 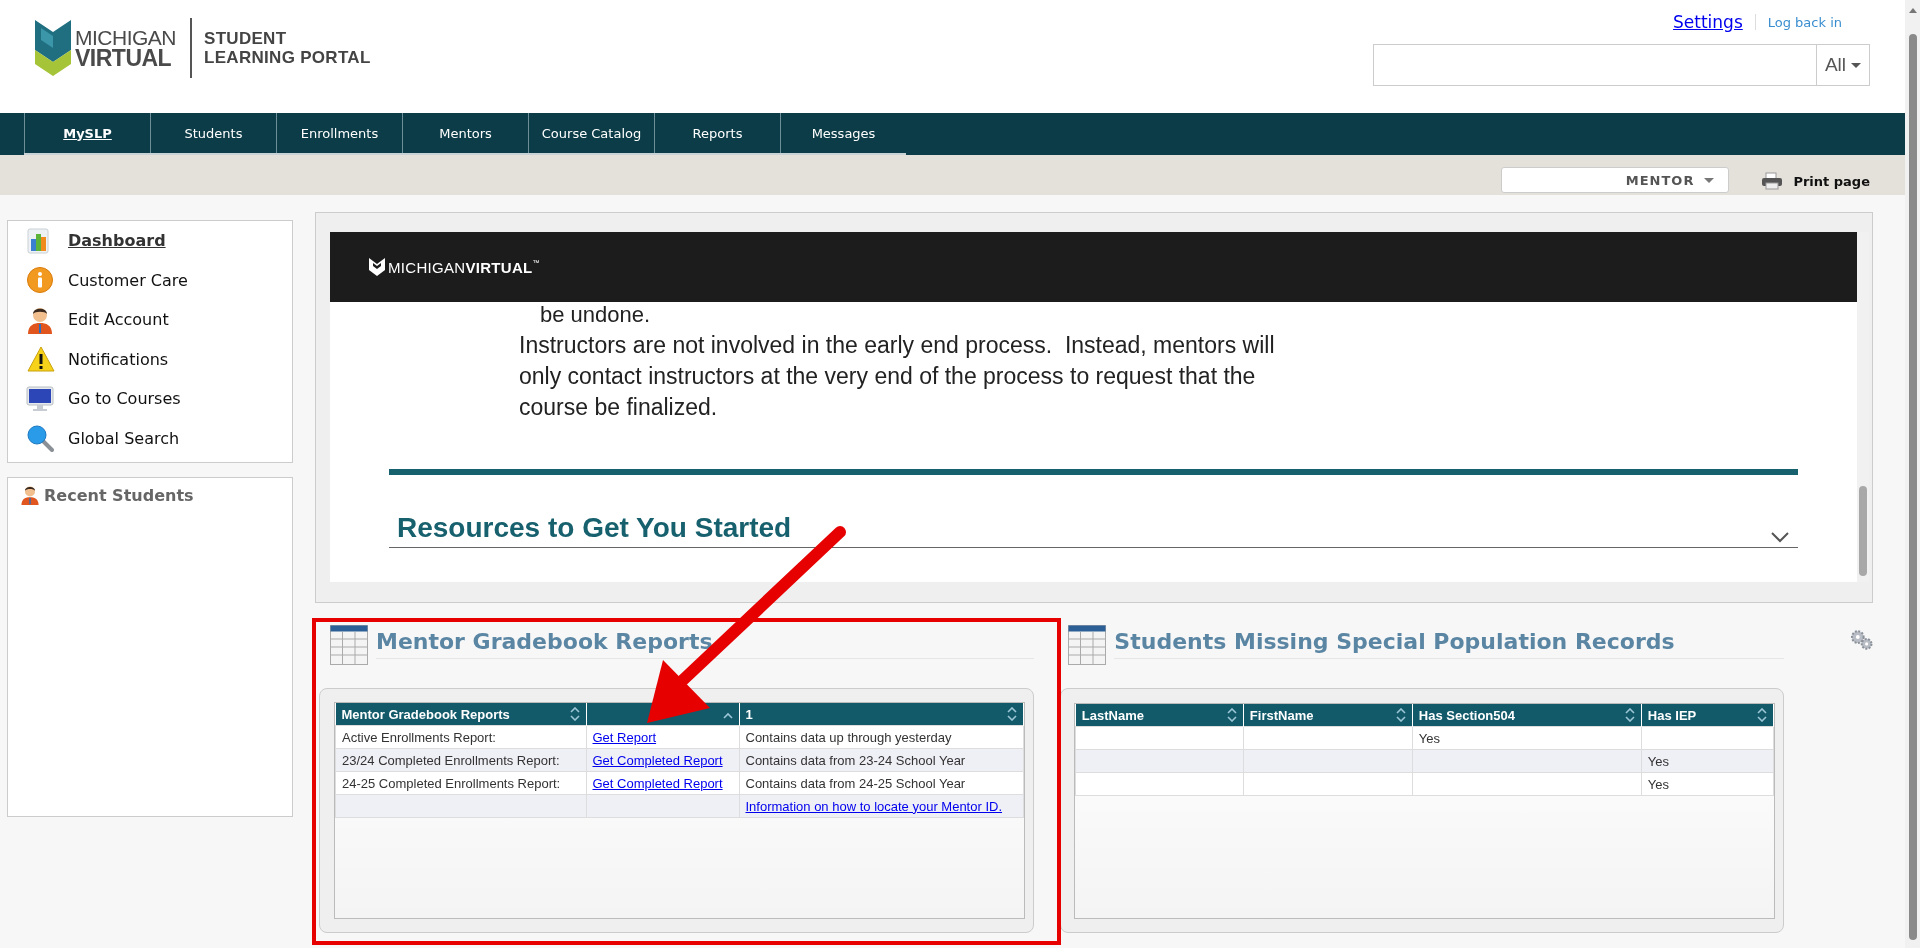 What do you see at coordinates (591, 133) in the screenshot?
I see `nav-tab: Course Catalog` at bounding box center [591, 133].